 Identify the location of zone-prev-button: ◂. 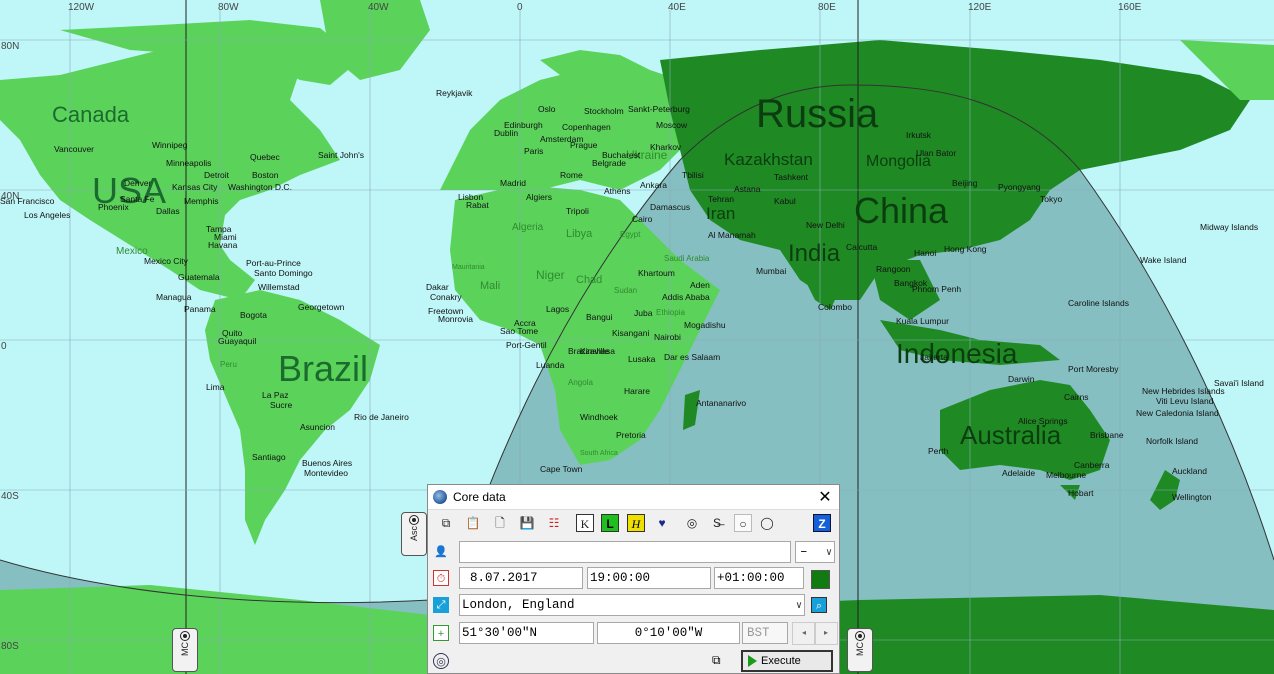
(804, 633).